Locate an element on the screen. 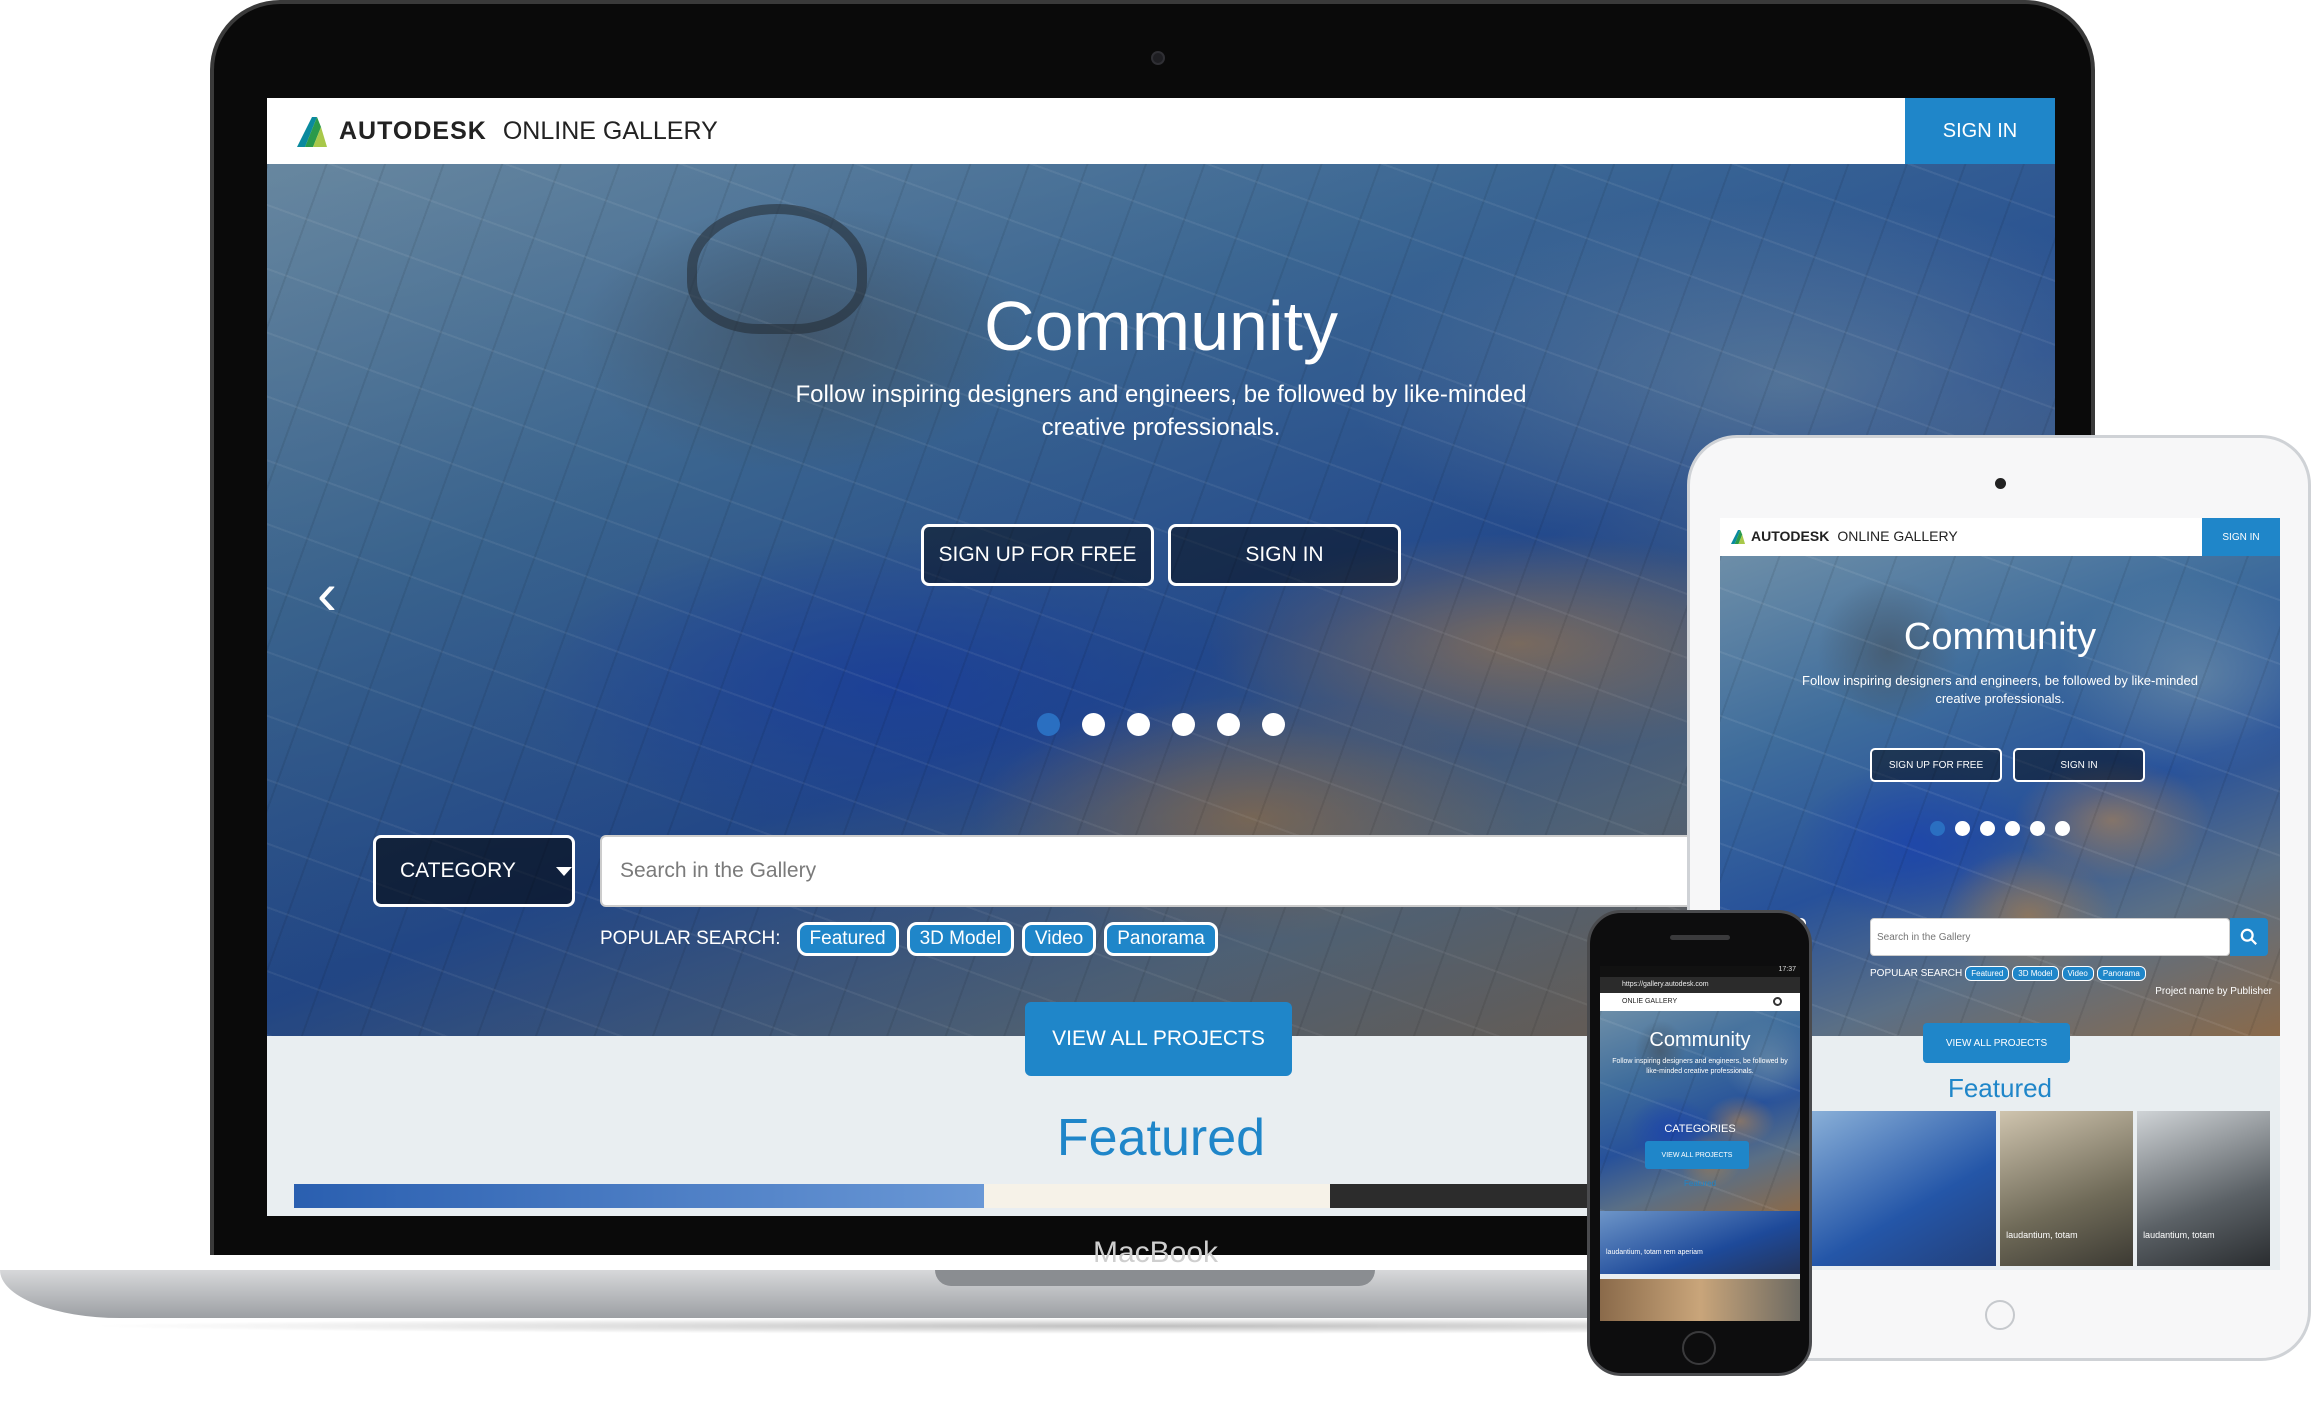  search-button is located at coordinates (2249, 937).